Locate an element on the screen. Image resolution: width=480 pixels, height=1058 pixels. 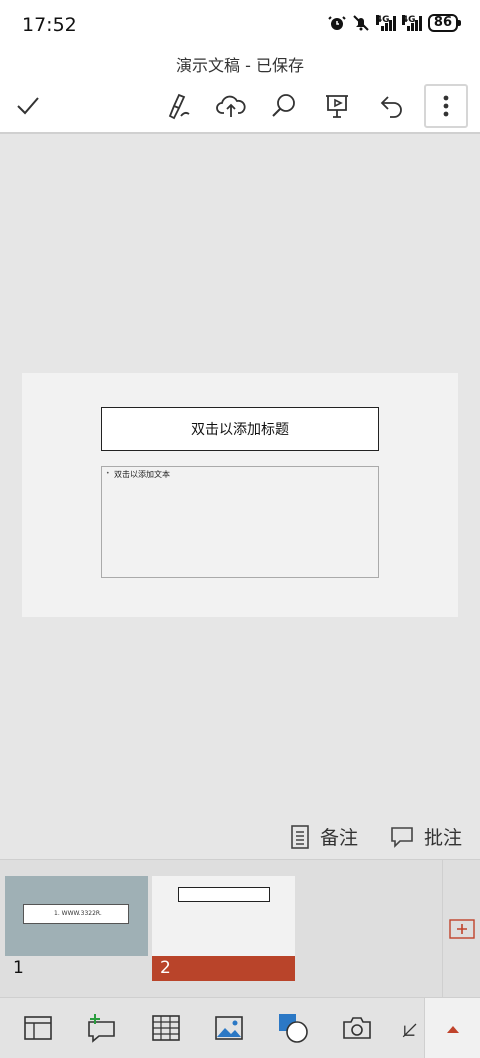
insert-shape-button is located at coordinates (293, 1028).